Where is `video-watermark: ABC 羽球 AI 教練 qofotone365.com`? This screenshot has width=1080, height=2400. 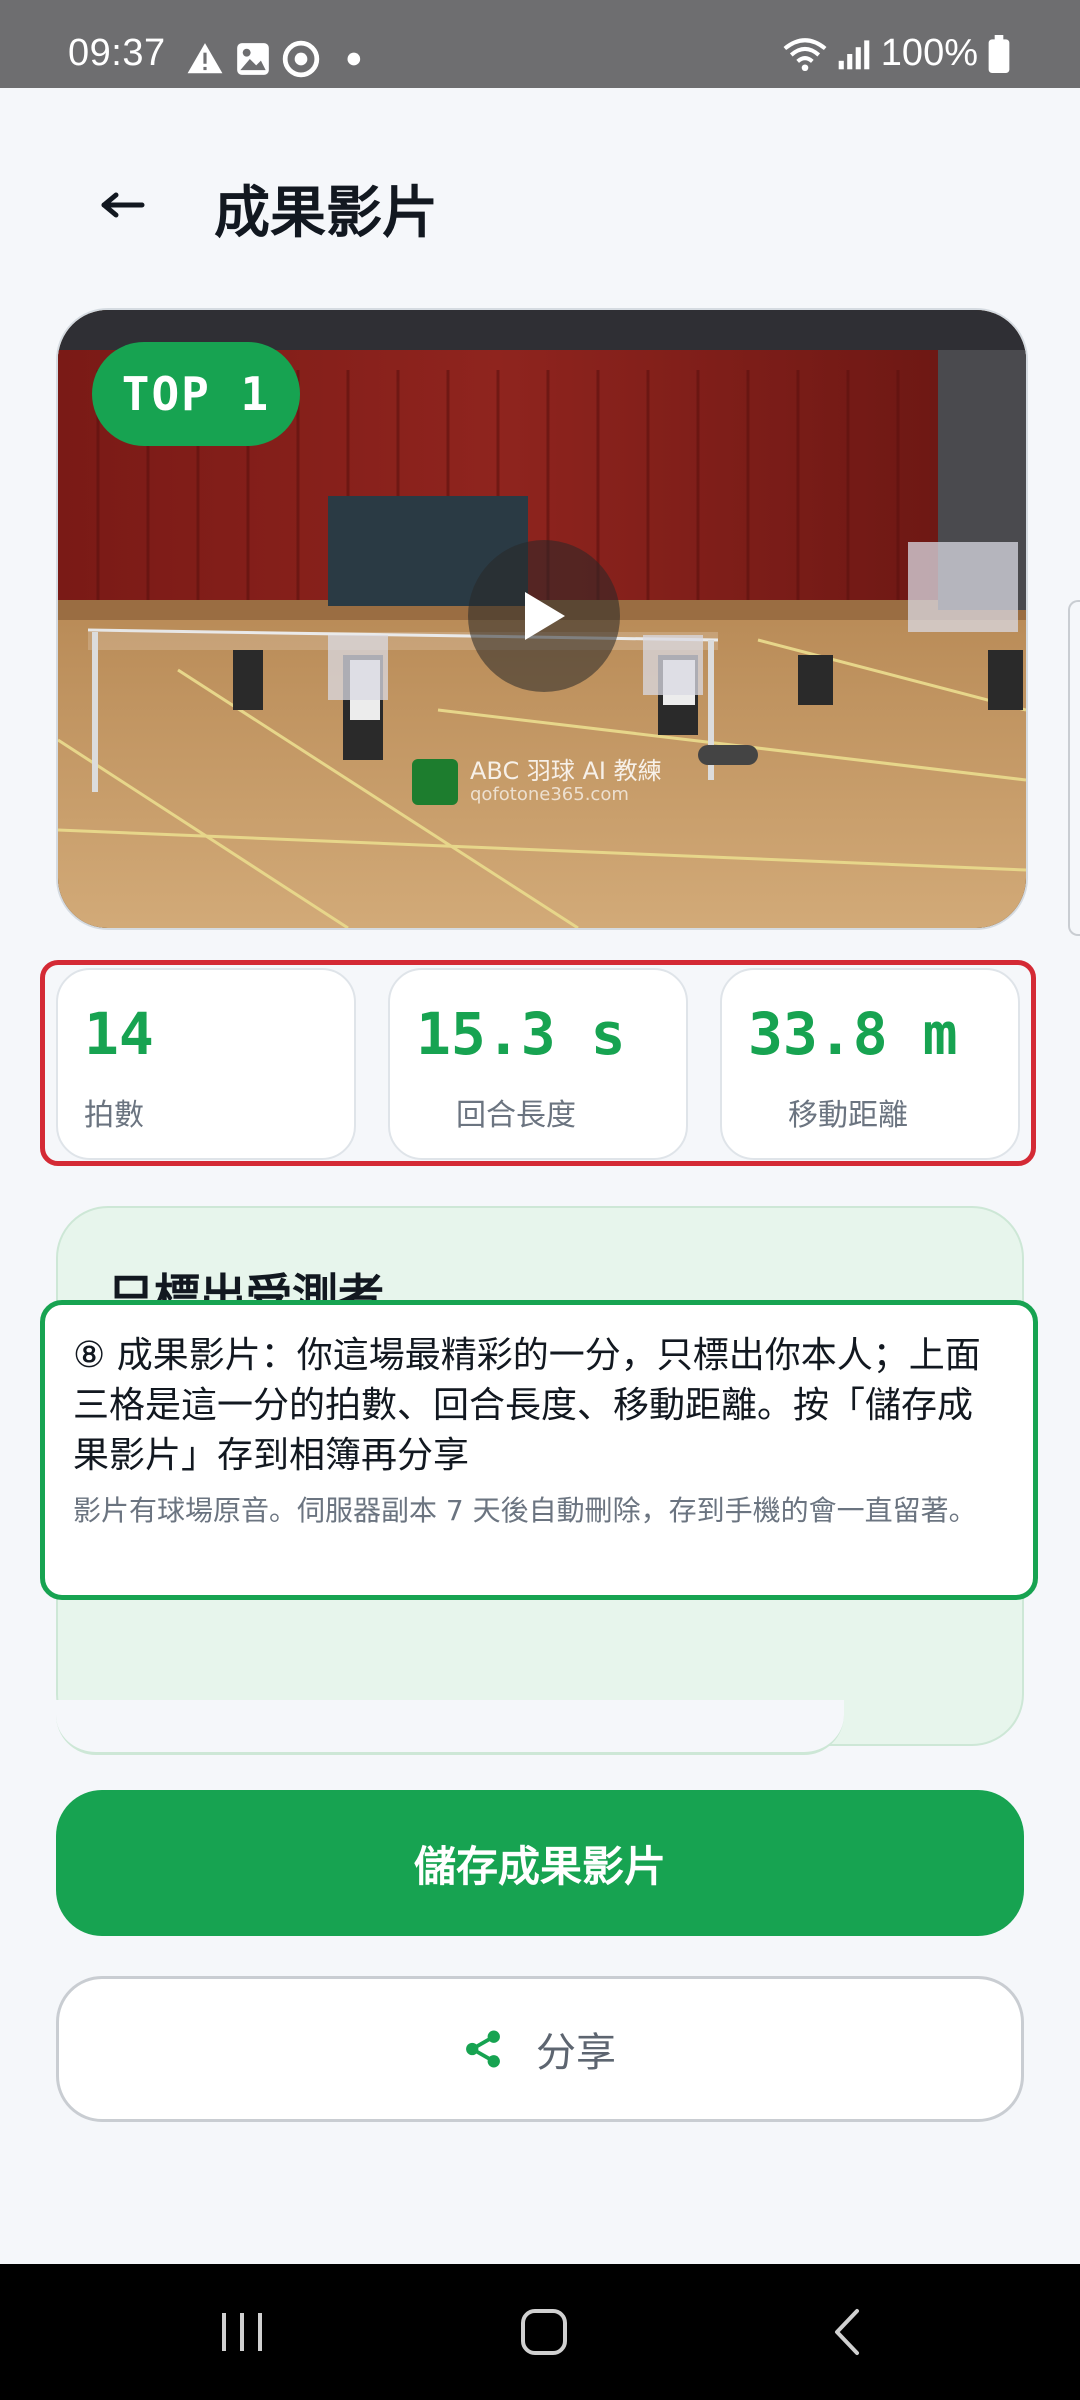
video-watermark: ABC 羽球 AI 教練 qofotone365.com is located at coordinates (537, 781).